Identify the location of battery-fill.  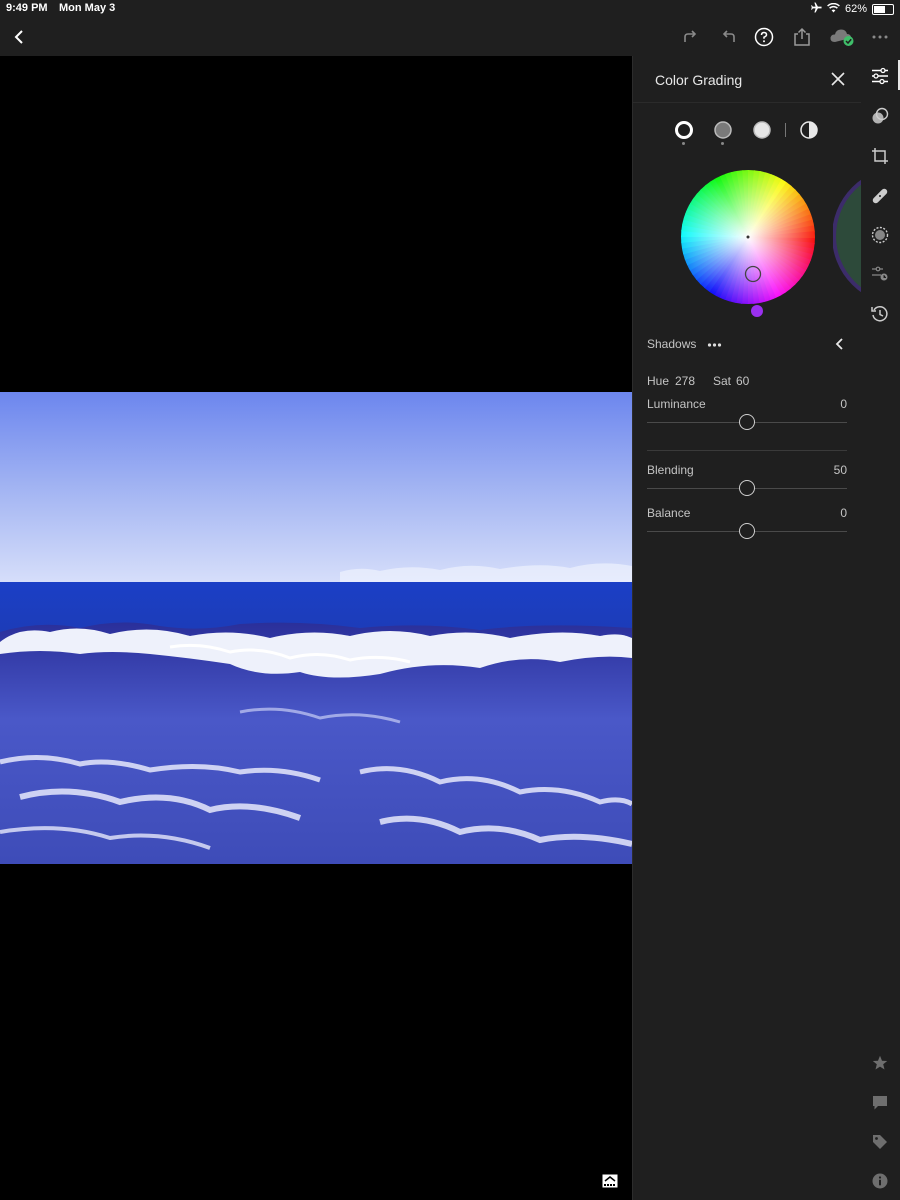
(879, 9).